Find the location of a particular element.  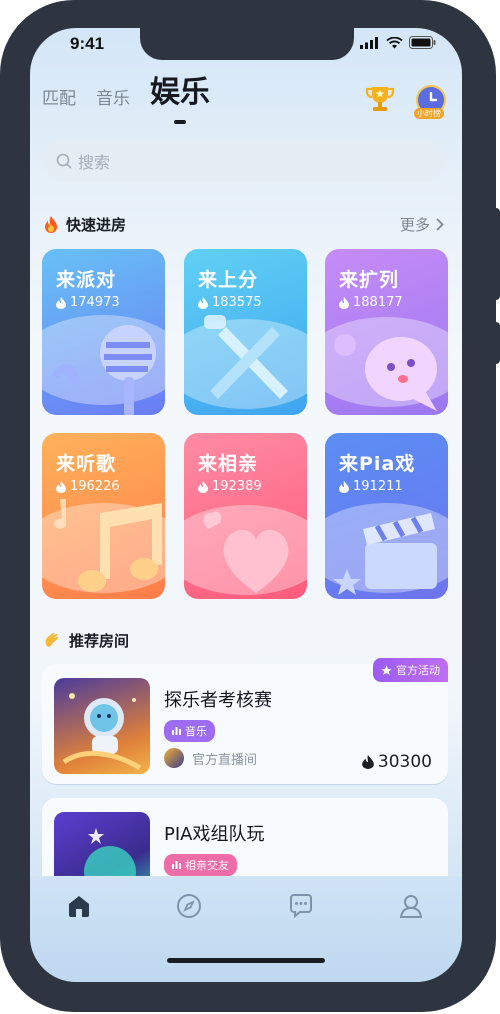

official-event-badge: 官方活动 is located at coordinates (410, 670).